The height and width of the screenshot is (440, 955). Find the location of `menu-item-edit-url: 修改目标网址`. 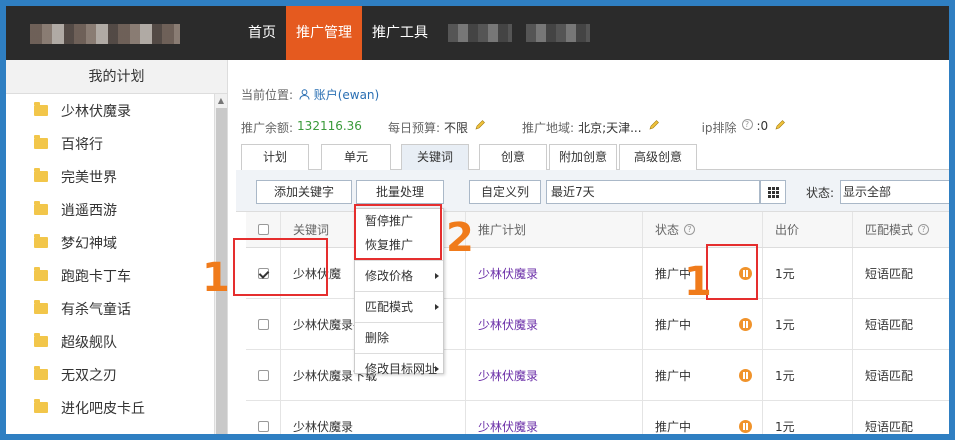

menu-item-edit-url: 修改目标网址 is located at coordinates (399, 369).